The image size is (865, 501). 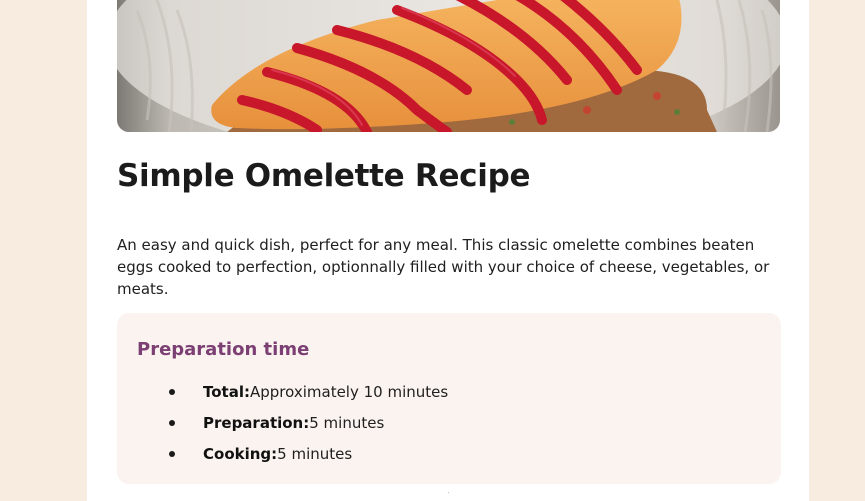 I want to click on list-item-value: Approximately 10 minutes, so click(x=349, y=392).